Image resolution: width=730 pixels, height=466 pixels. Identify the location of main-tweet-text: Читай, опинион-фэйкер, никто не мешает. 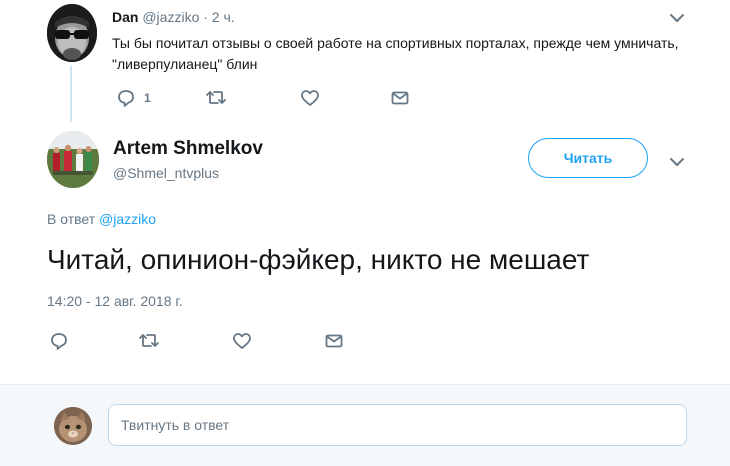
(318, 259).